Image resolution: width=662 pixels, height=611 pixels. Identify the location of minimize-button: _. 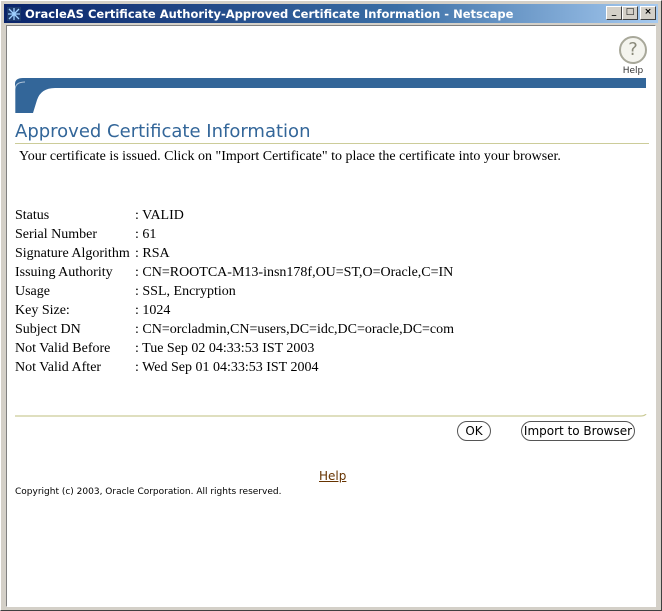
(614, 13).